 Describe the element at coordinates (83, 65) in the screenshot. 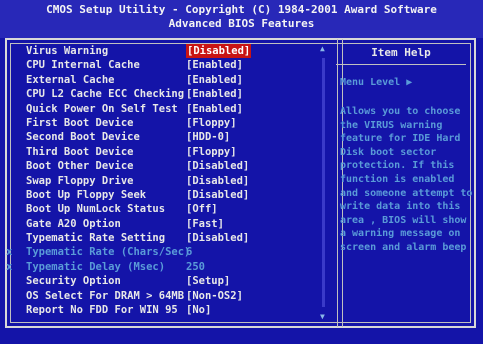

I see `setting-label: CPU Internal Cache` at that location.